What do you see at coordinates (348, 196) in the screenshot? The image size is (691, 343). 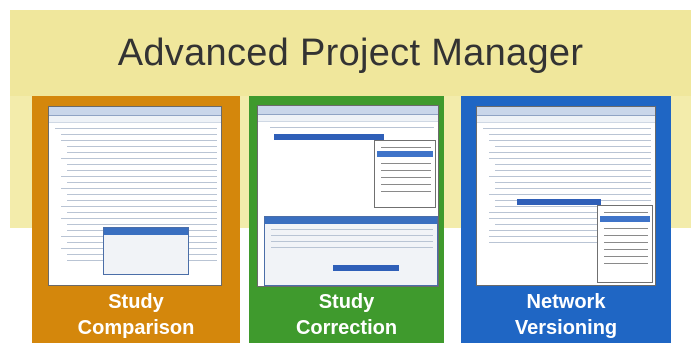 I see `study-correction-screenshot` at bounding box center [348, 196].